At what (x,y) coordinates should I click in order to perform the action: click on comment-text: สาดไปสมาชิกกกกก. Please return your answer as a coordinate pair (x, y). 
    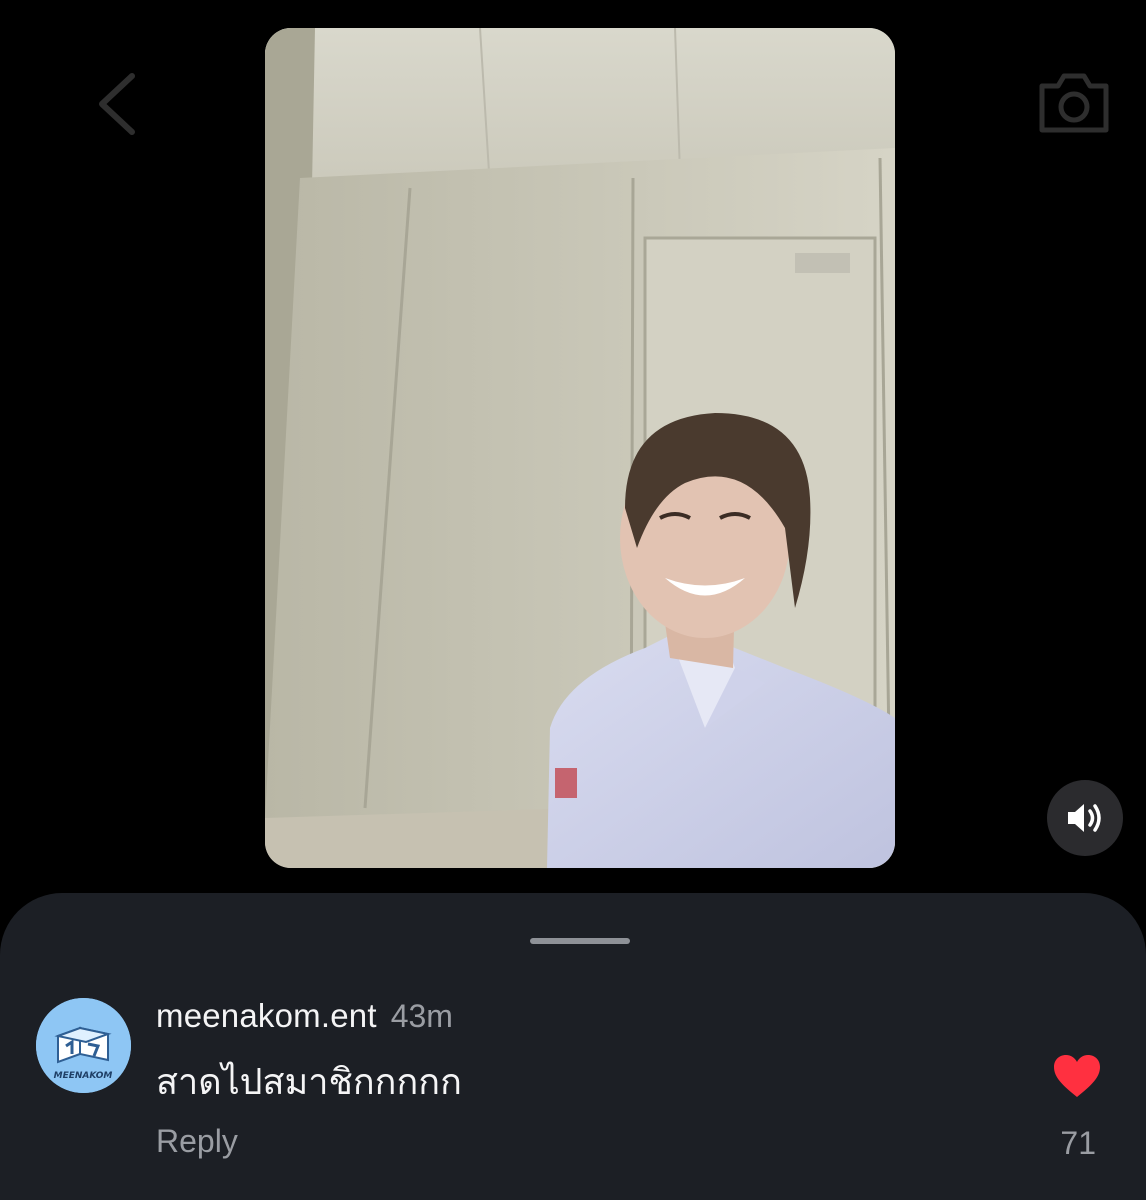
    Looking at the image, I should click on (309, 1082).